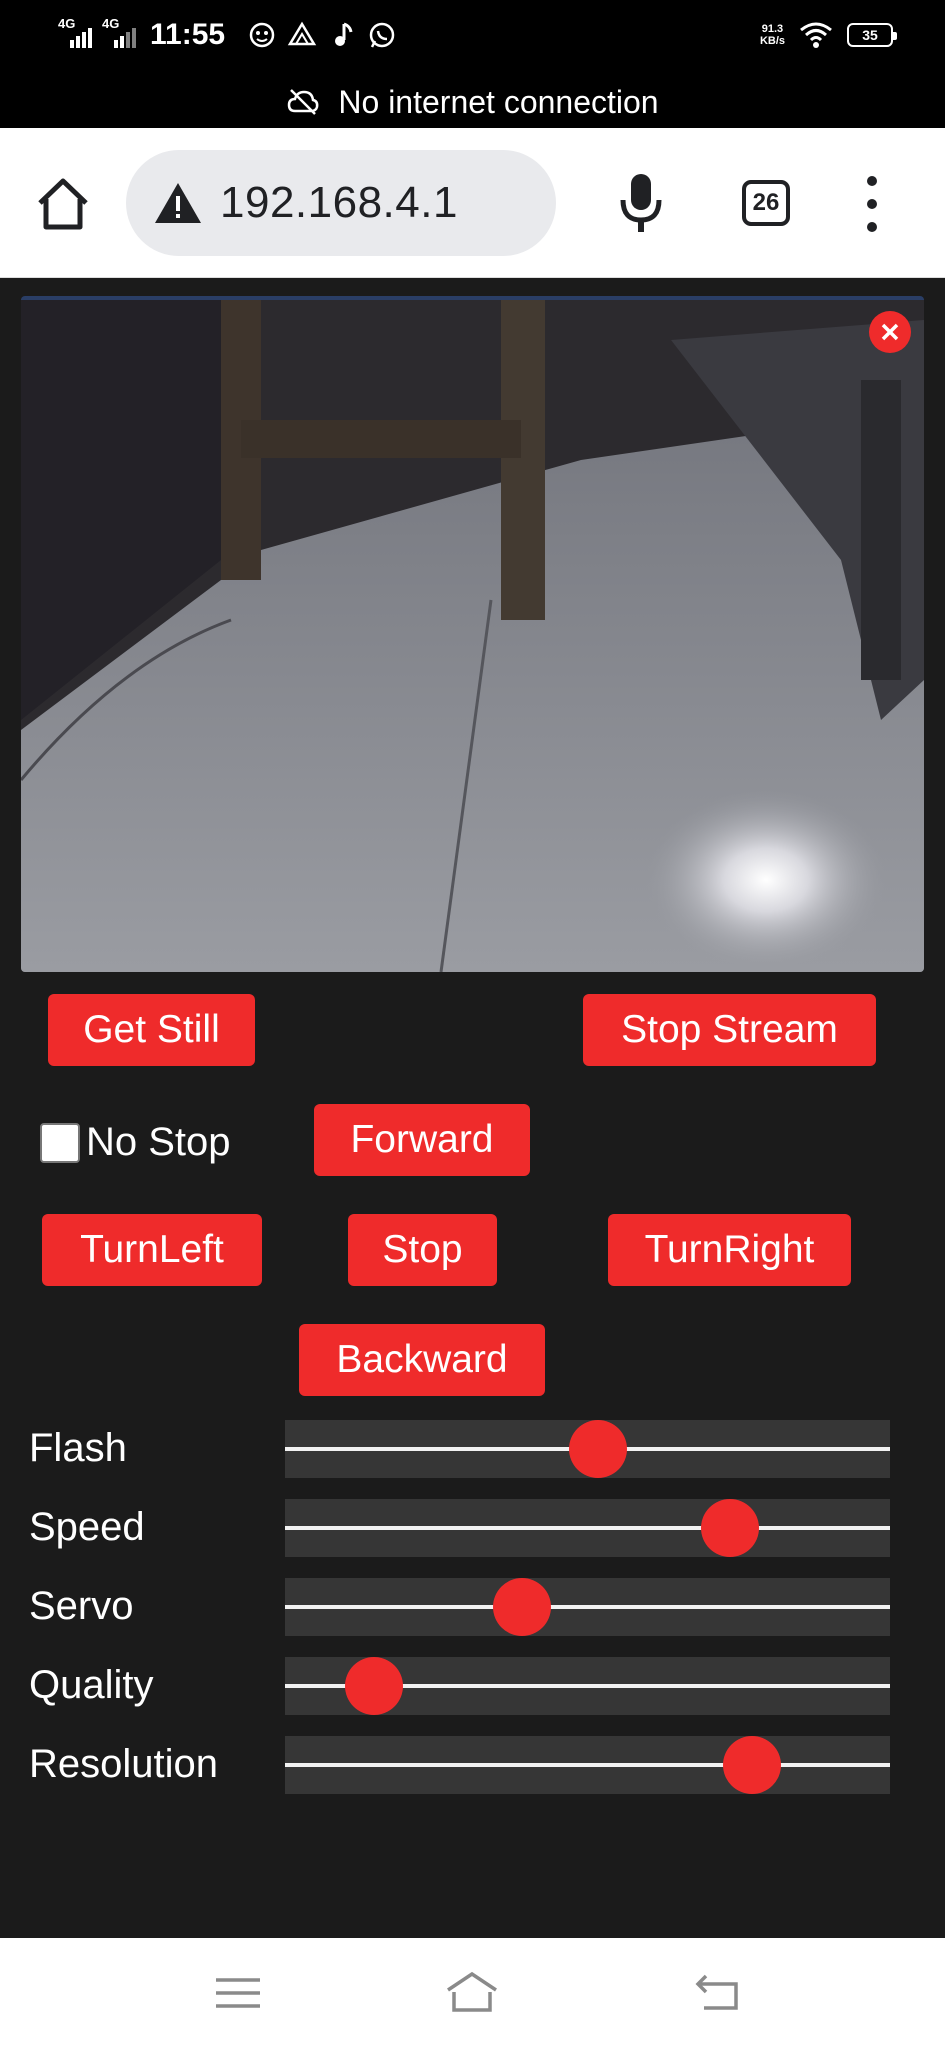  I want to click on get-still-button: Get Still, so click(151, 1030).